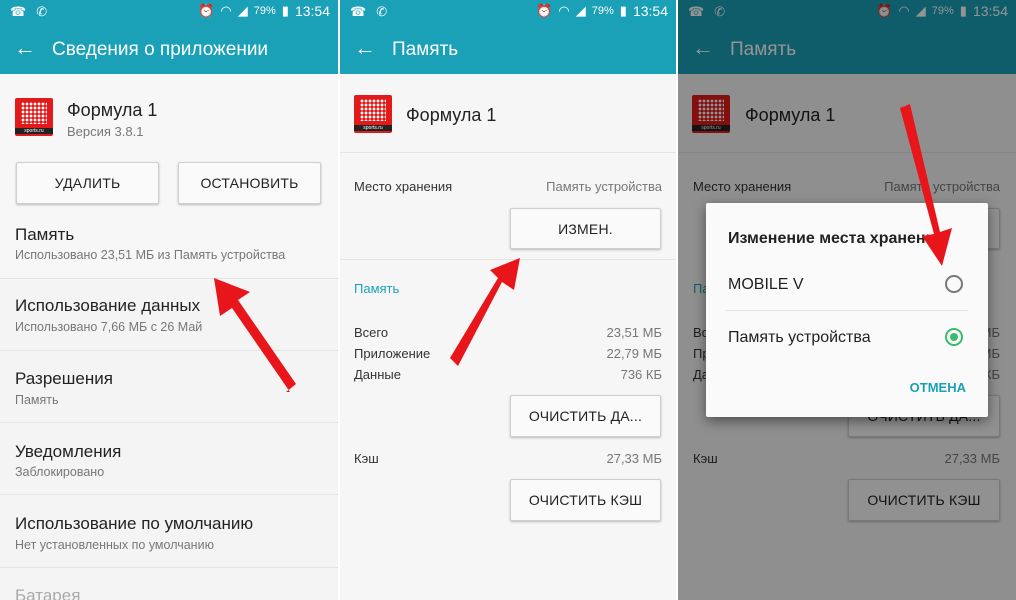 Image resolution: width=1016 pixels, height=600 pixels. Describe the element at coordinates (169, 584) in the screenshot. I see `settings-item-battery: Батарея` at that location.